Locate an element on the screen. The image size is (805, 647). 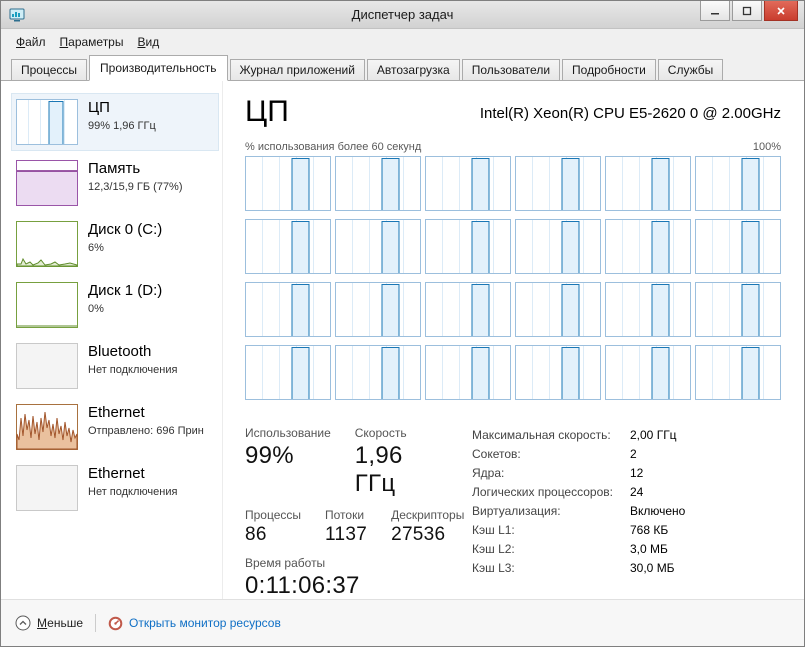
sidebar-item-disk1: Диск 1 (D:) 0% is located at coordinates (115, 305).